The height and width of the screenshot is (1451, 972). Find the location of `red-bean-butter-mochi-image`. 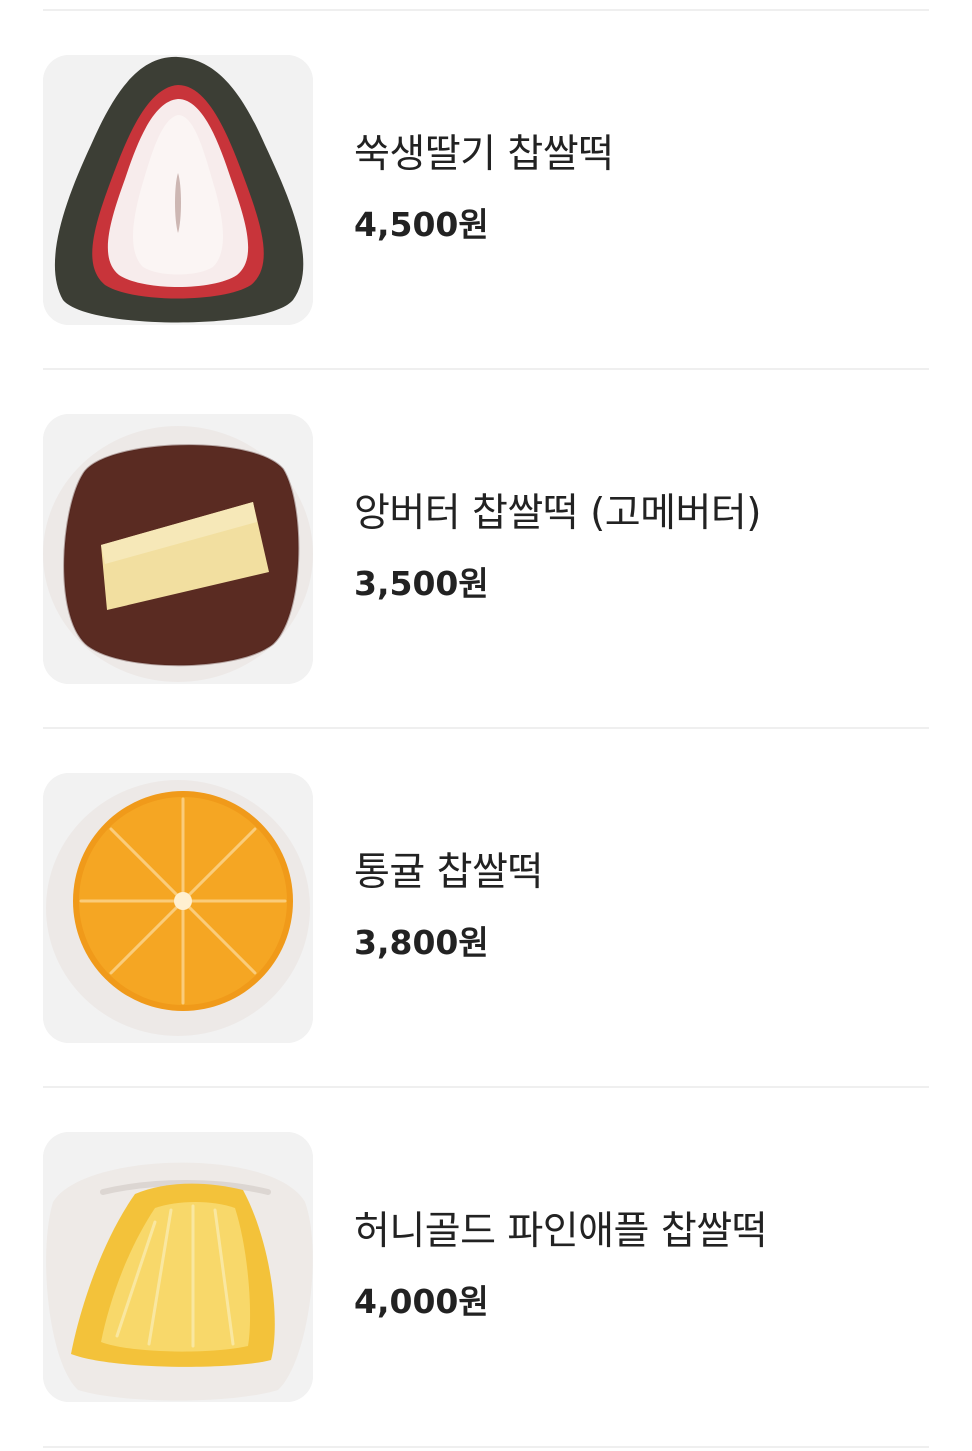

red-bean-butter-mochi-image is located at coordinates (178, 549).